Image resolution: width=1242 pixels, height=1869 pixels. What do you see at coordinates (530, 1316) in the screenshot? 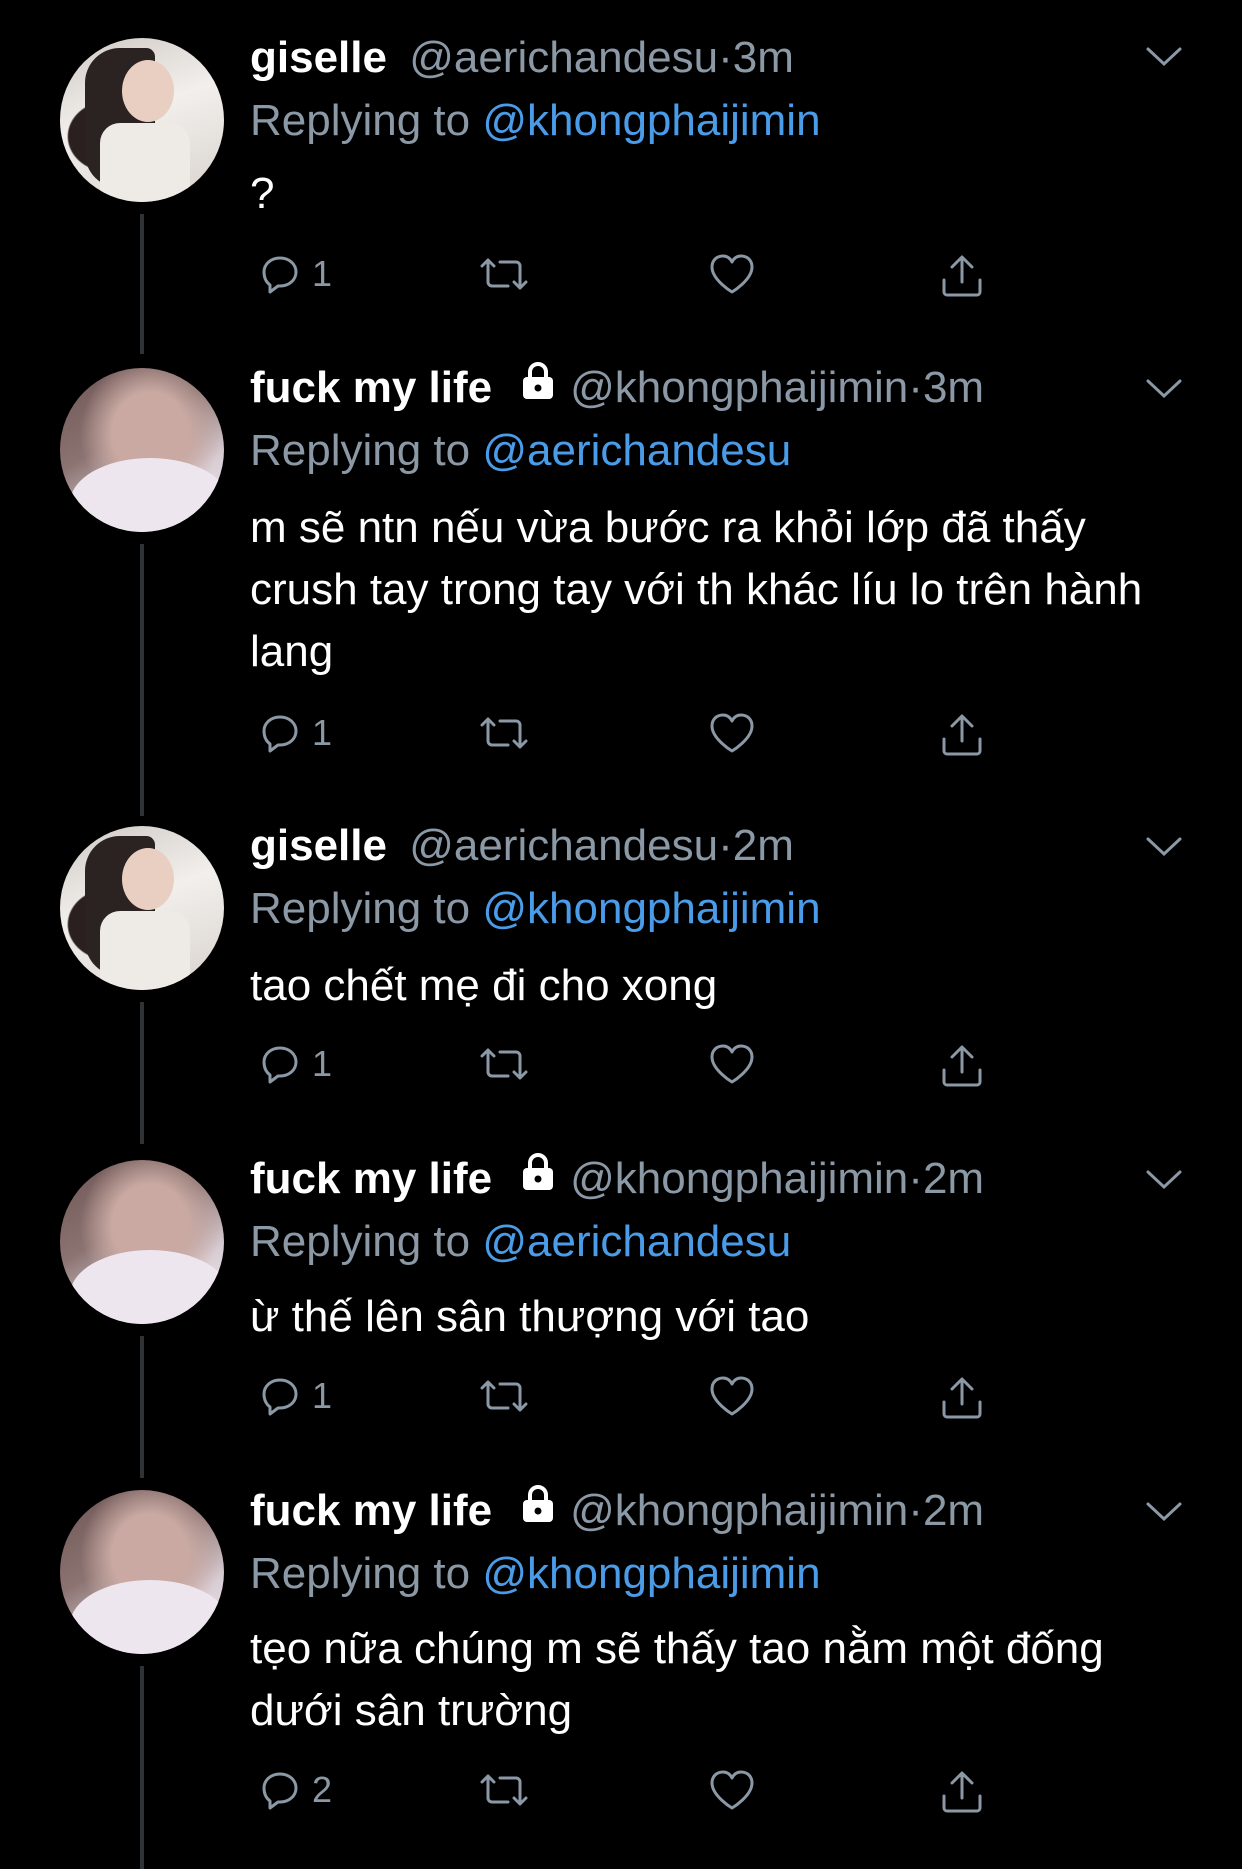
I see `tweet-text: ừ thế lên sân thượng với tao` at bounding box center [530, 1316].